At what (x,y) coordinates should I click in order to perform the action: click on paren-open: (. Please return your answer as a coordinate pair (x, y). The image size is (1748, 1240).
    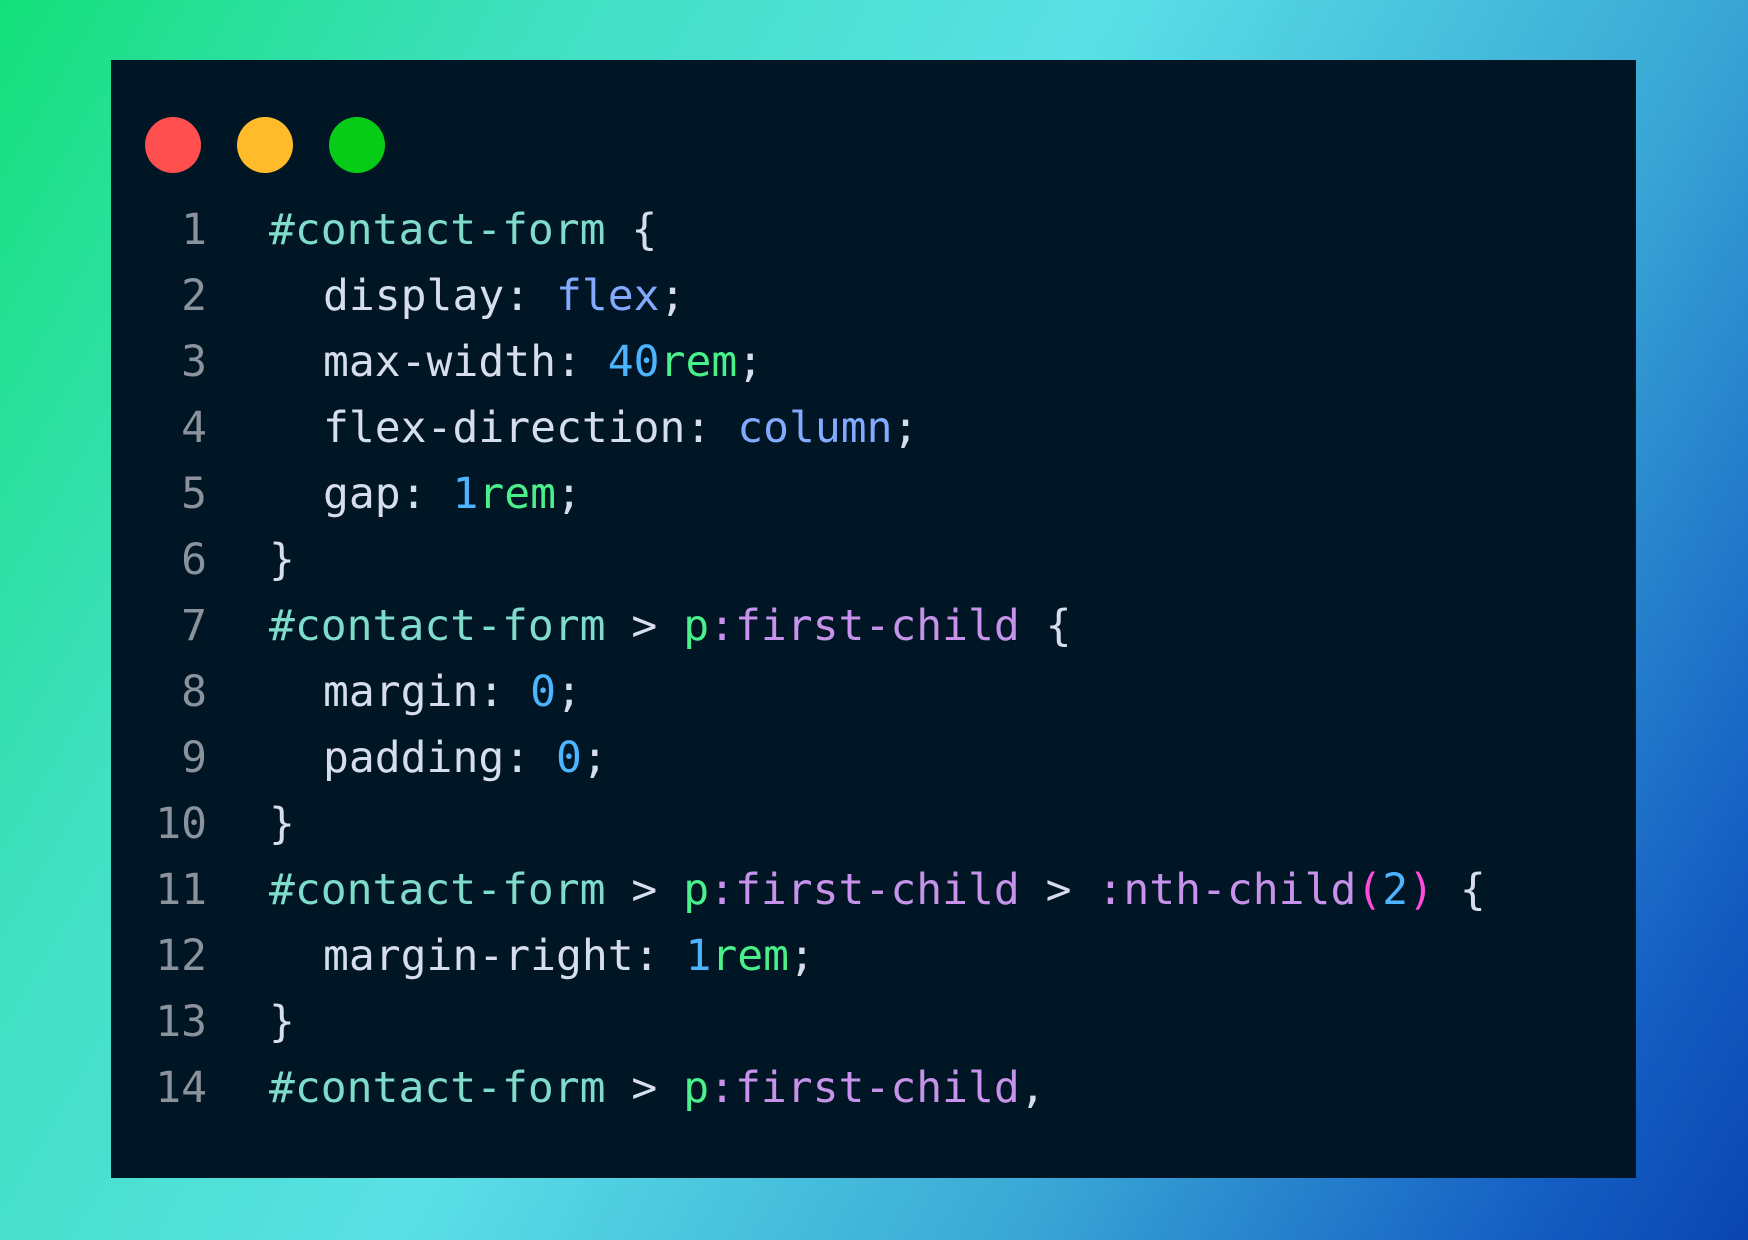
    Looking at the image, I should click on (1369, 890).